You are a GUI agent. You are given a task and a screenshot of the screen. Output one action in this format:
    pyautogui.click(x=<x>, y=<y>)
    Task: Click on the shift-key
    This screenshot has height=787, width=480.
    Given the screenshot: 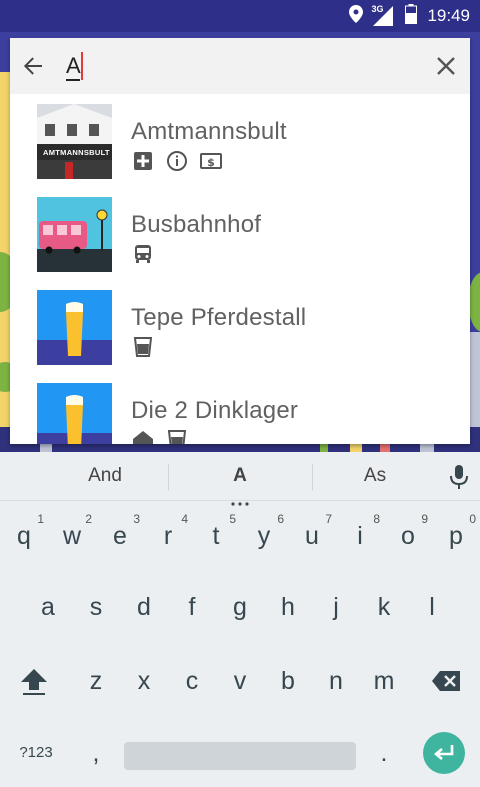 What is the action you would take?
    pyautogui.click(x=34, y=681)
    